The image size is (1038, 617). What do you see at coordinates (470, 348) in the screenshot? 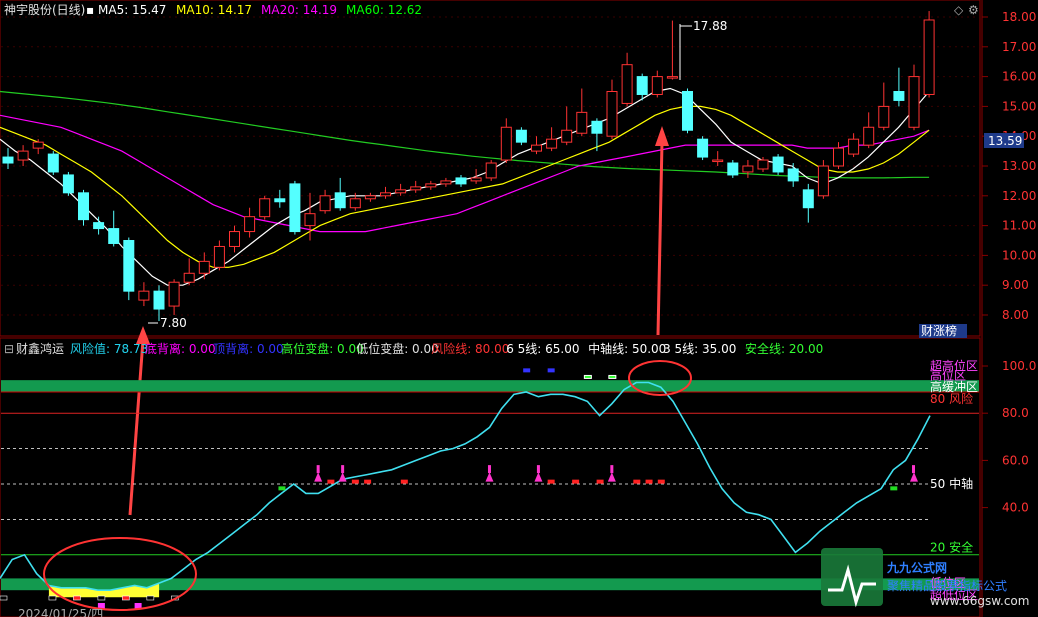
I see `indicator-label: 风险线: 80.00` at bounding box center [470, 348].